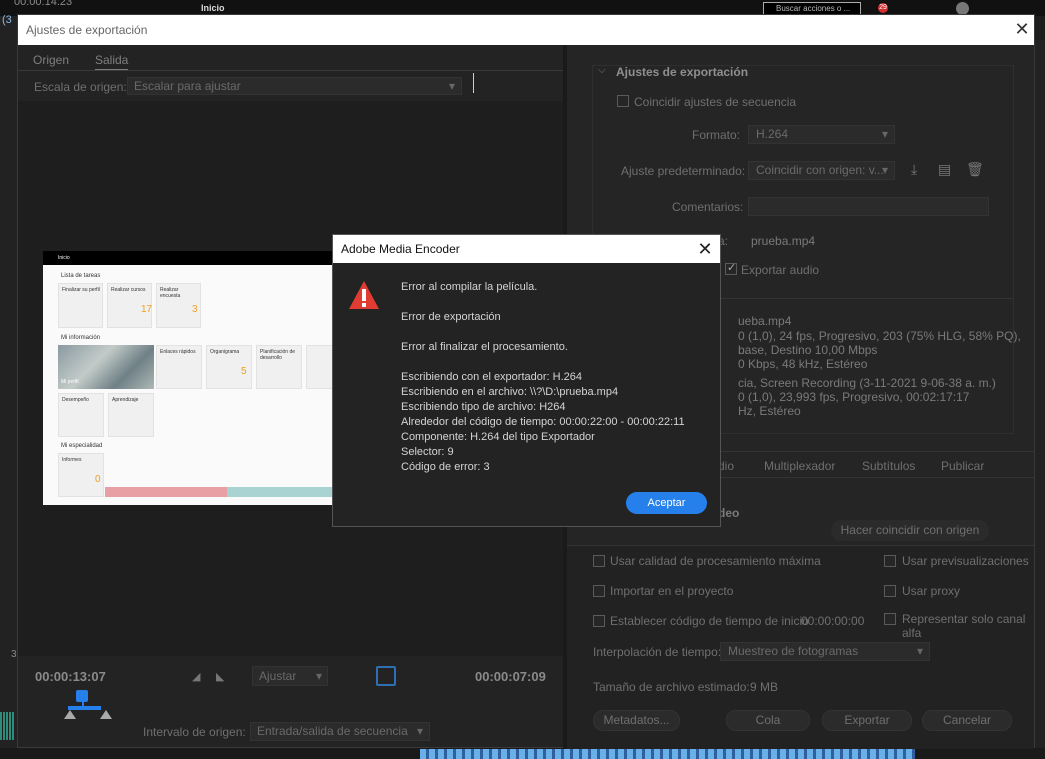  What do you see at coordinates (599, 591) in the screenshot?
I see `import-project-checkbox` at bounding box center [599, 591].